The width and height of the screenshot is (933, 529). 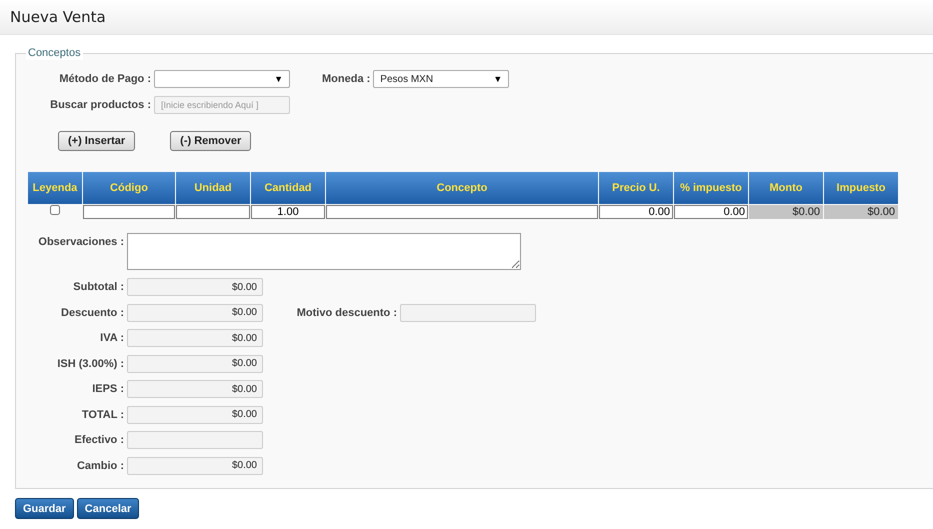 I want to click on action-button: (-) Remover, so click(x=211, y=141).